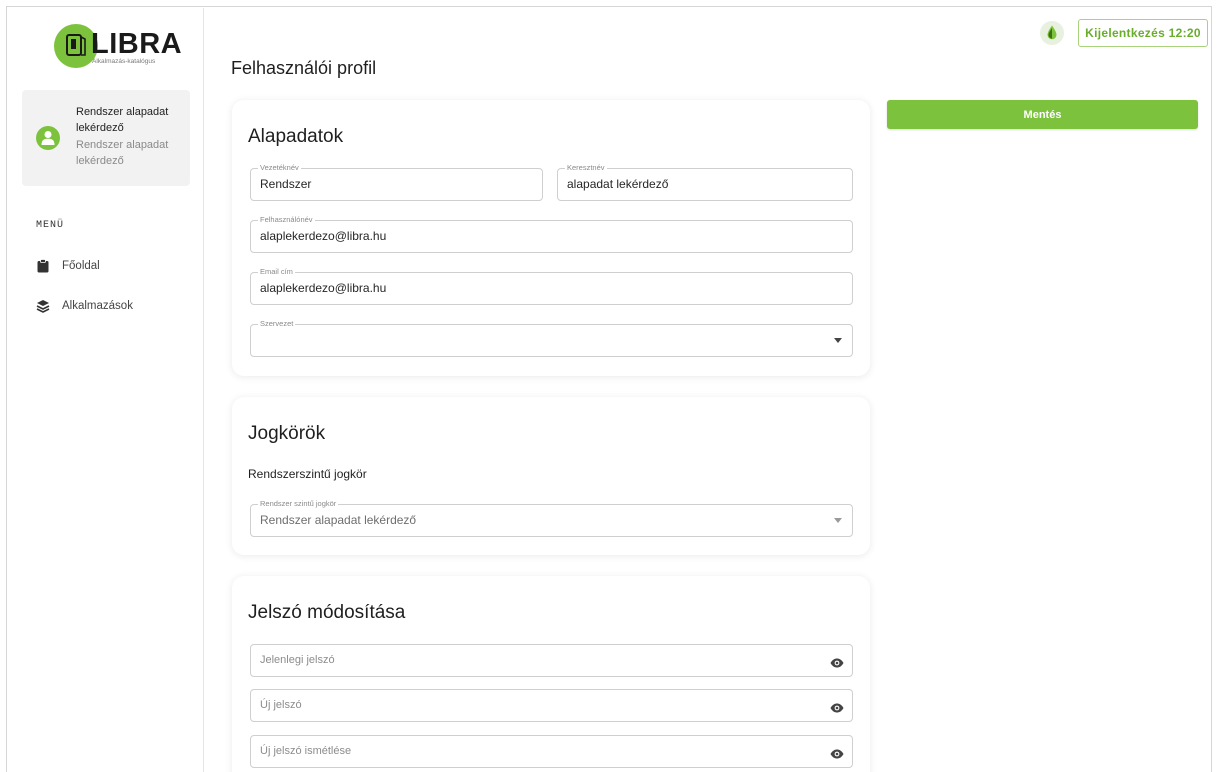 The height and width of the screenshot is (772, 1218). Describe the element at coordinates (276, 272) in the screenshot. I see `field-label: Email cím` at that location.